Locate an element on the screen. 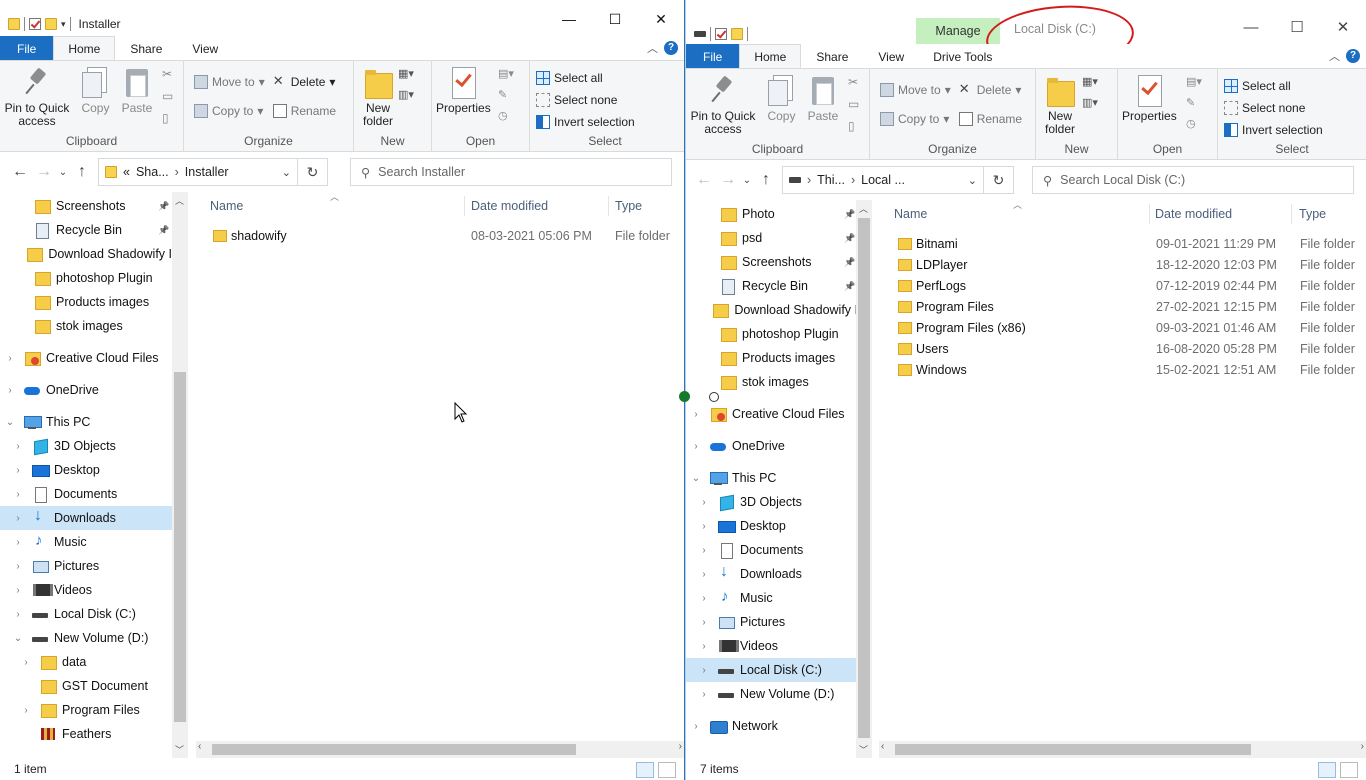 The height and width of the screenshot is (780, 1366). tab-view: View is located at coordinates (891, 56).